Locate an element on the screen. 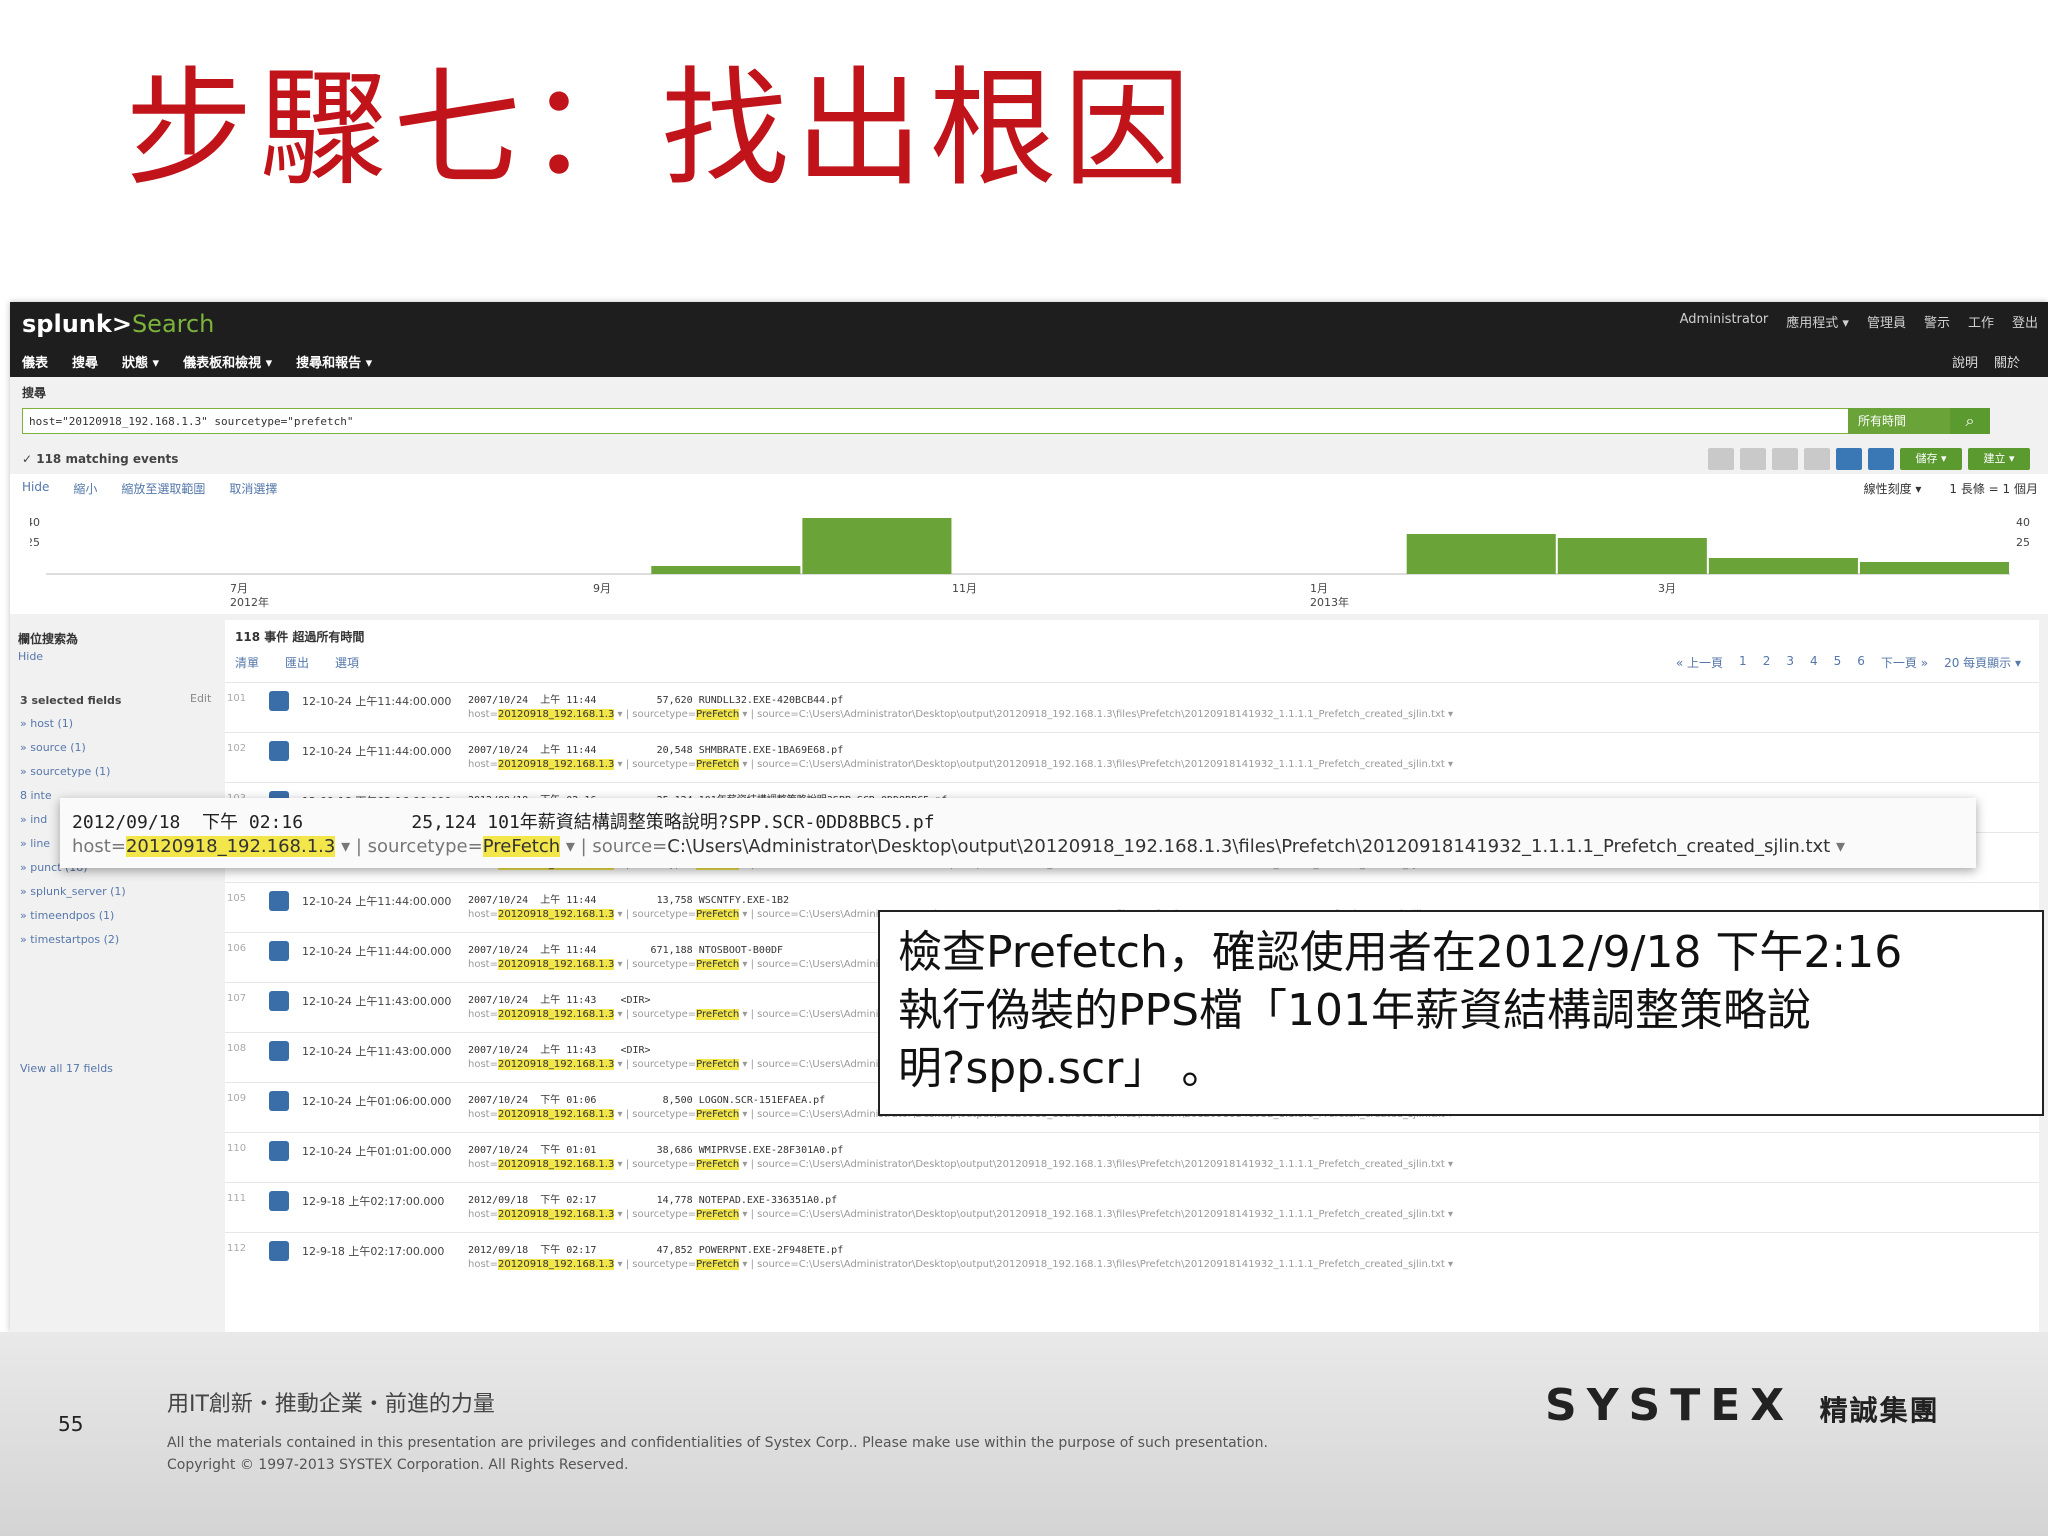 This screenshot has height=1536, width=2048. about-link: 關於 is located at coordinates (2007, 361).